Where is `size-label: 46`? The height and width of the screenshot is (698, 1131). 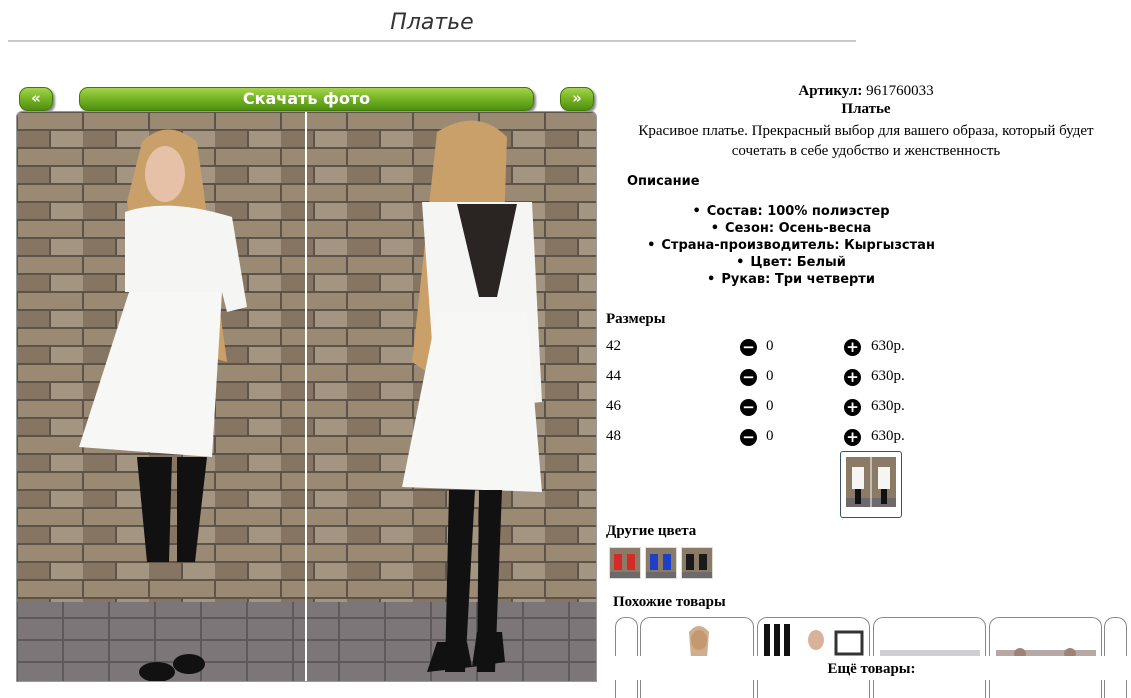 size-label: 46 is located at coordinates (613, 406).